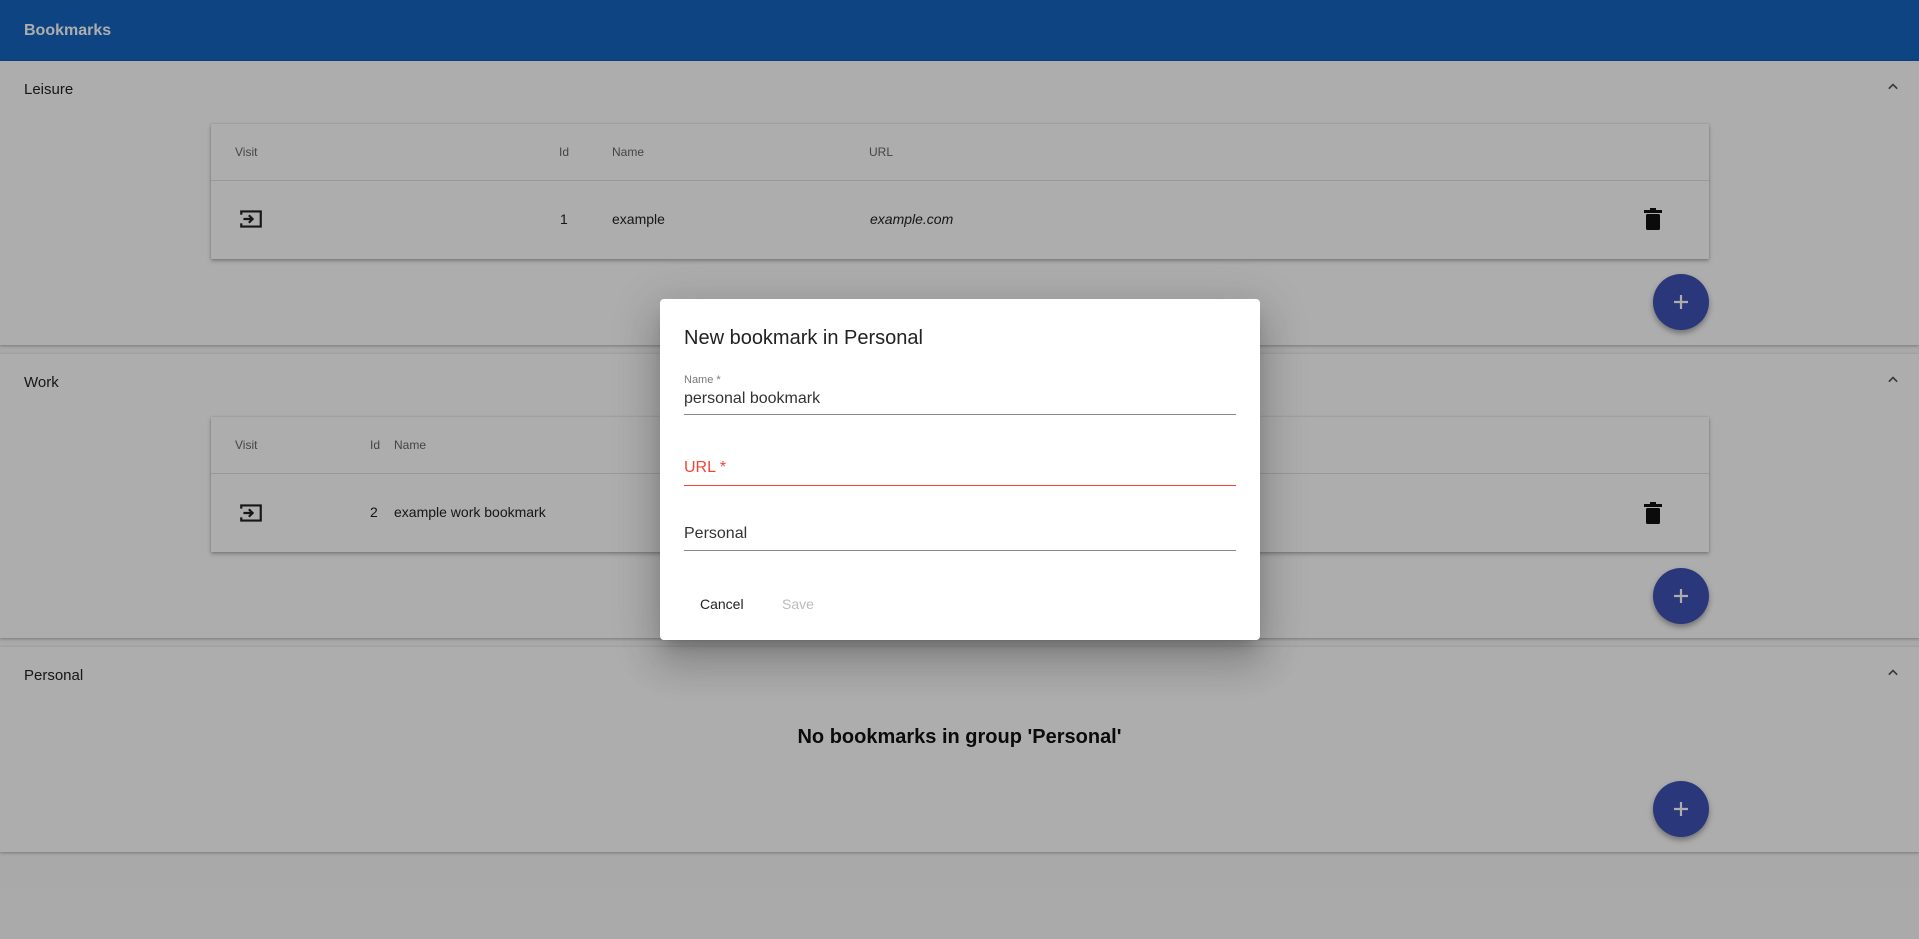 The image size is (1919, 939). What do you see at coordinates (960, 414) in the screenshot?
I see `name-field-underline` at bounding box center [960, 414].